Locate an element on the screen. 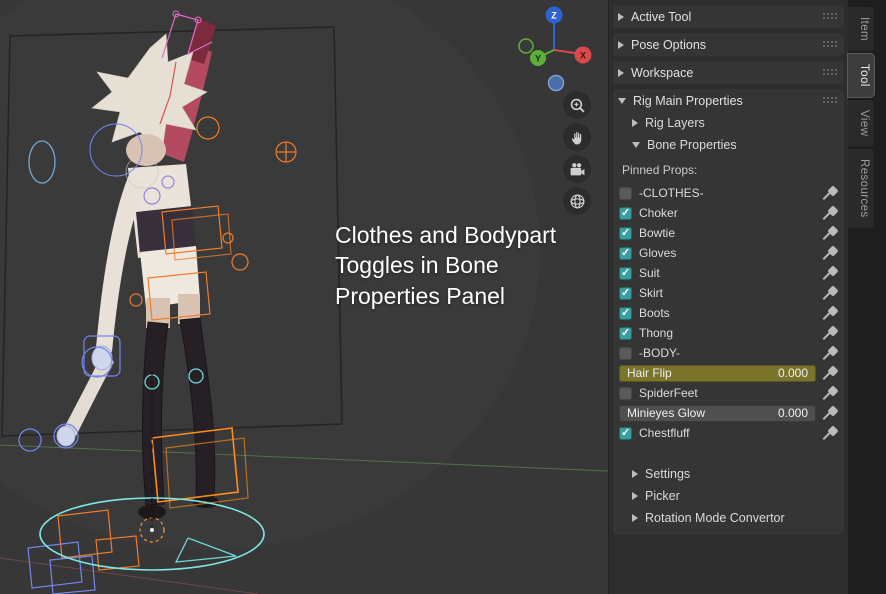 This screenshot has height=594, width=886. tab-tool: Tool is located at coordinates (861, 75).